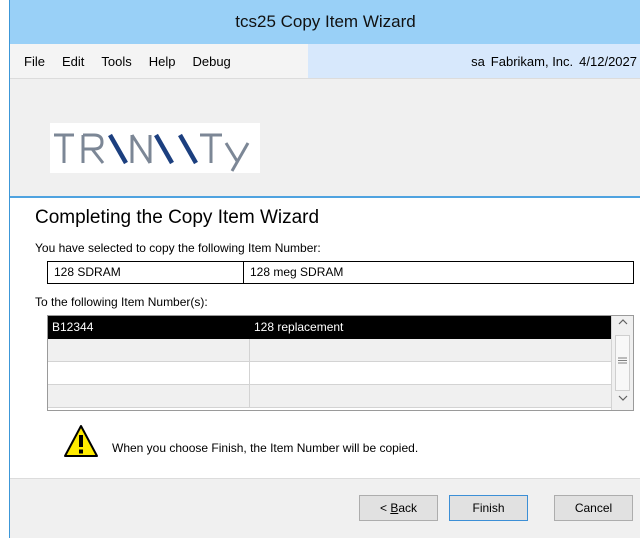 This screenshot has height=538, width=640. I want to click on scroll-thumb, so click(622, 363).